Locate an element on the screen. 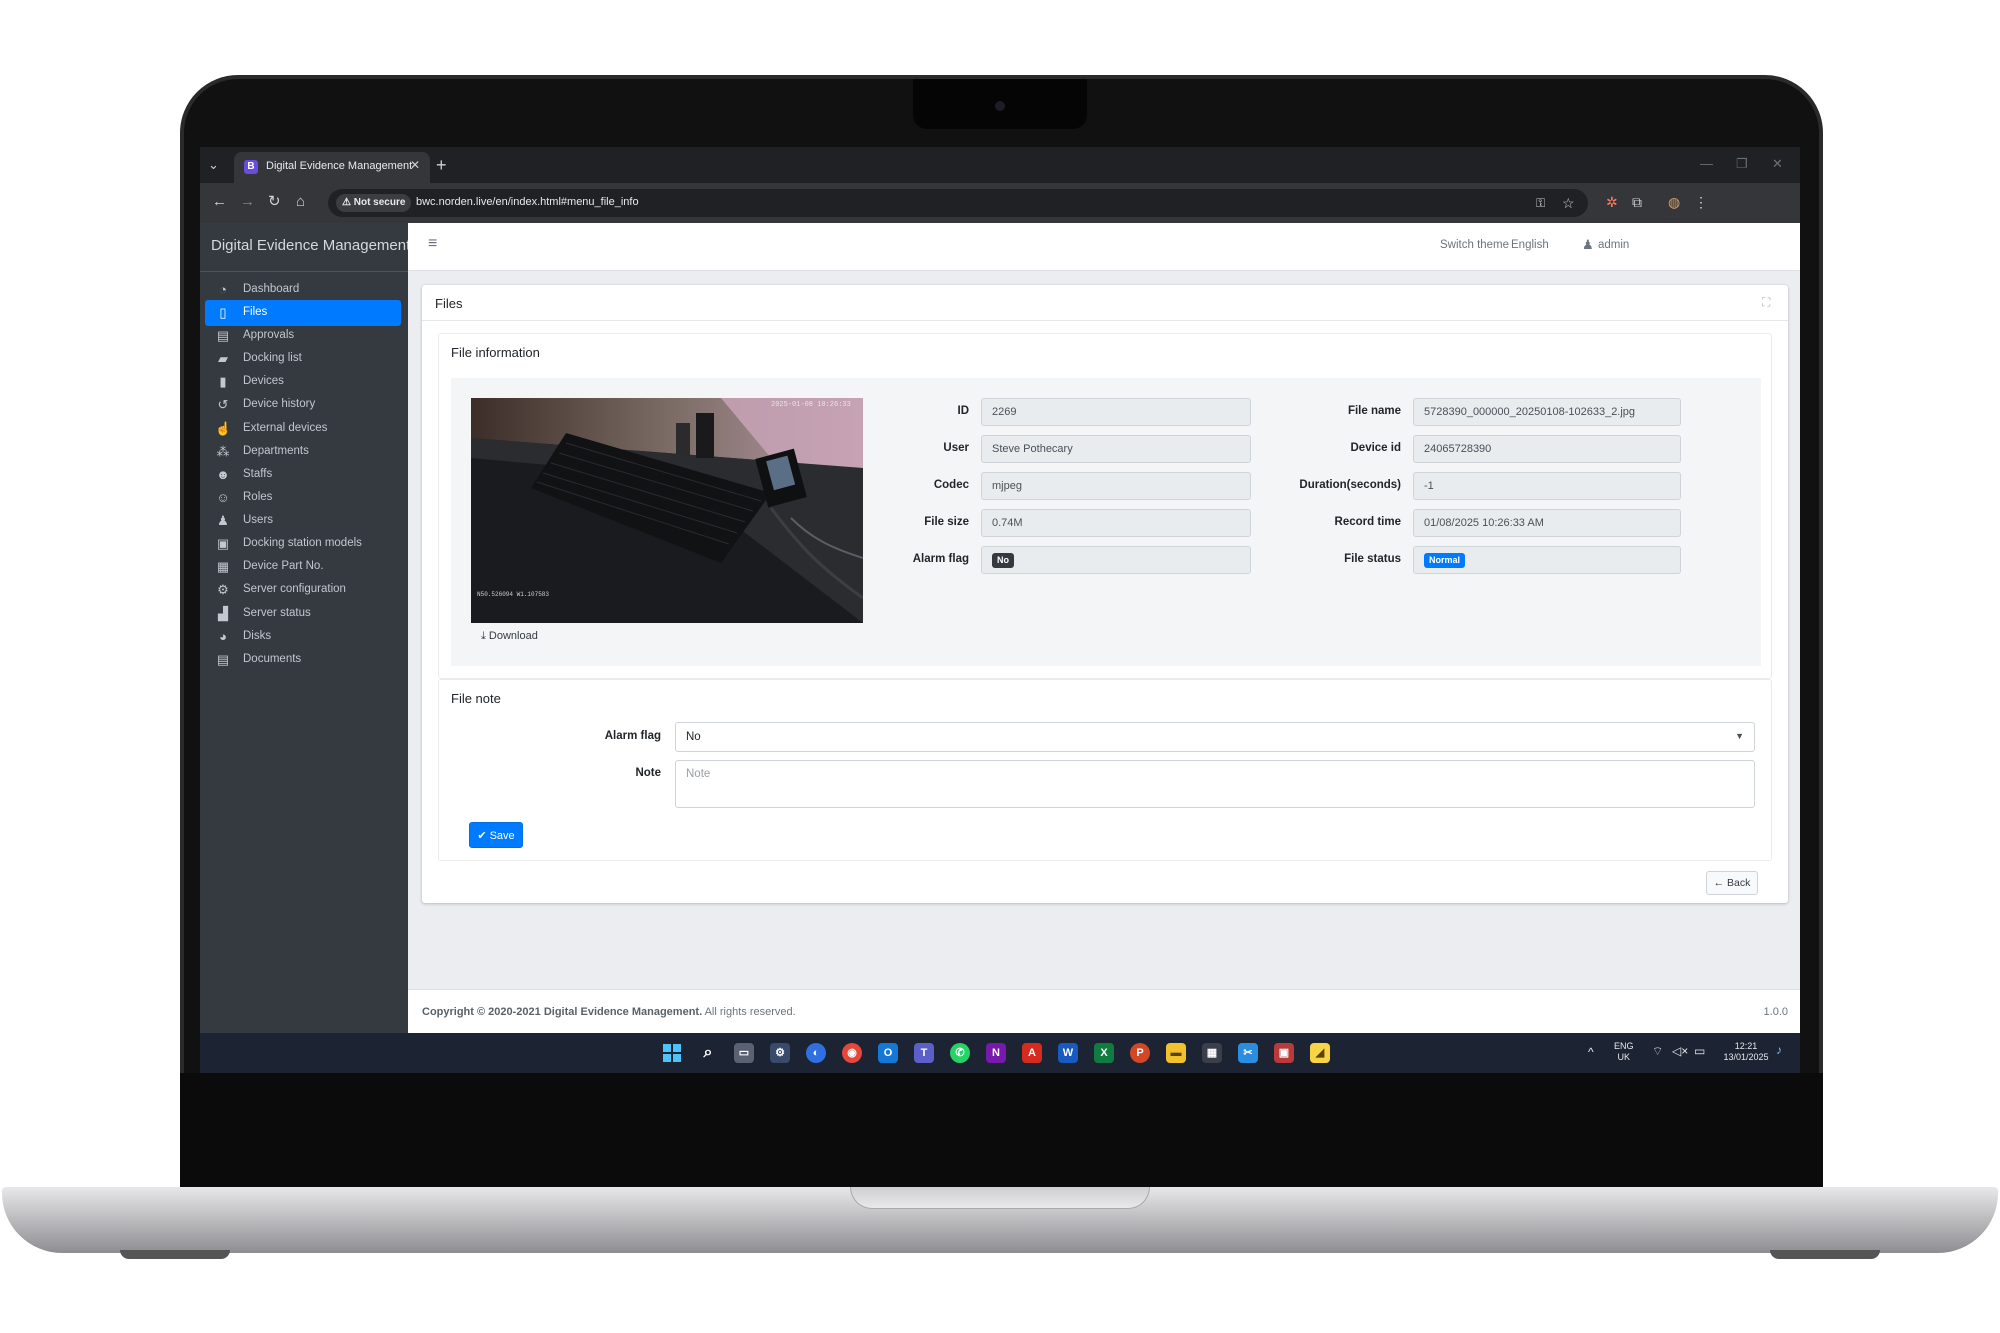 This screenshot has width=2000, height=1333. laptop-chin is located at coordinates (1001, 1131).